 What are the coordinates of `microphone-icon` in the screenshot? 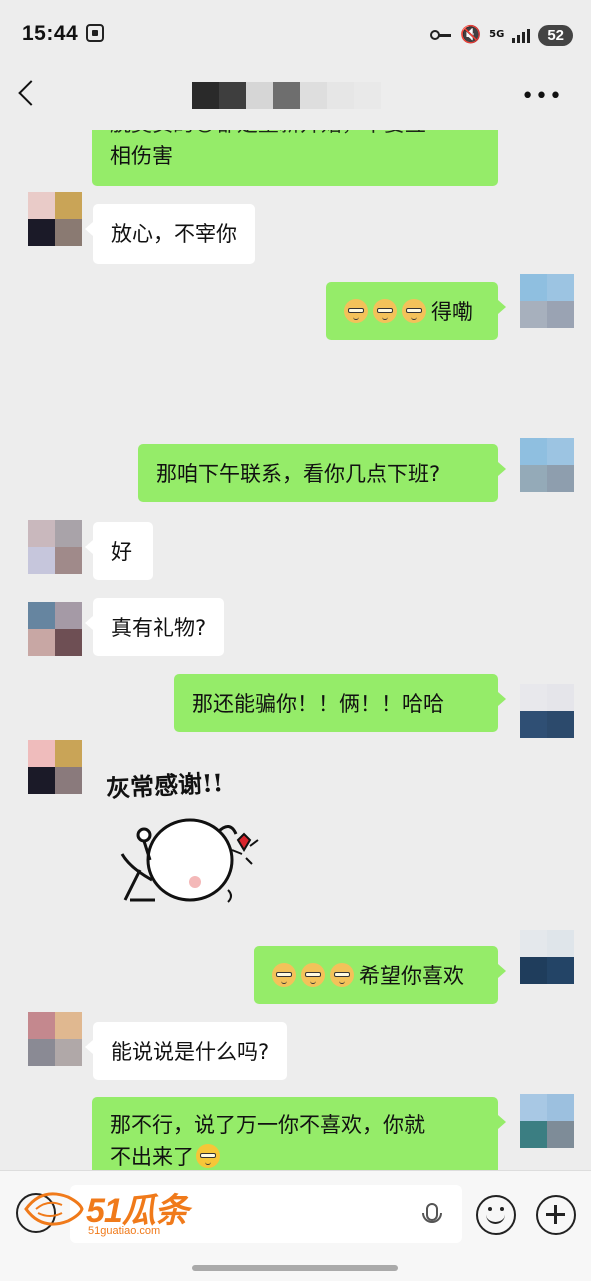 It's located at (432, 1213).